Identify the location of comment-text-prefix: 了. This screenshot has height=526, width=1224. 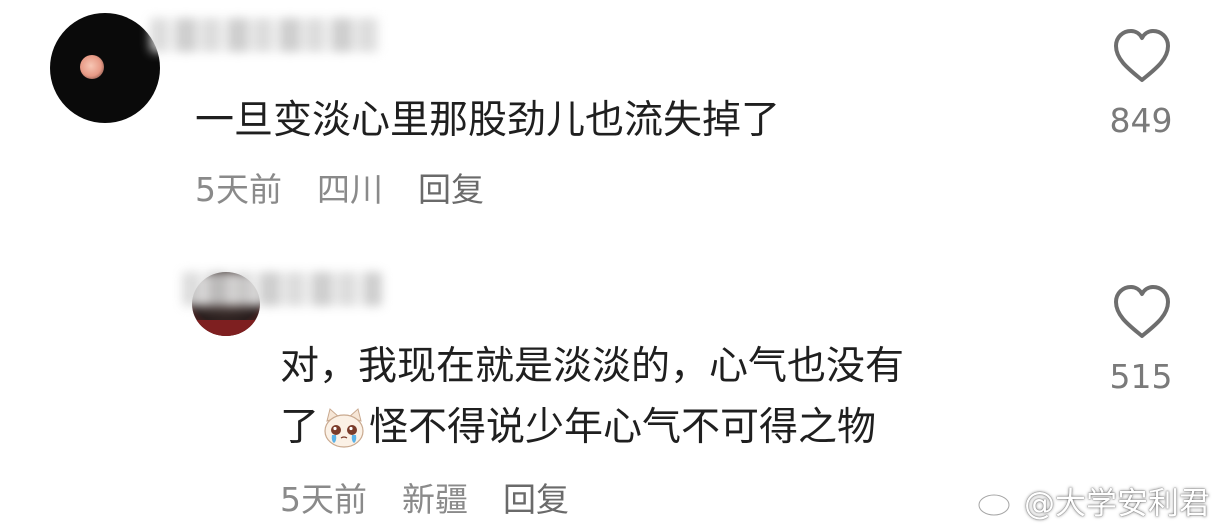
(300, 427).